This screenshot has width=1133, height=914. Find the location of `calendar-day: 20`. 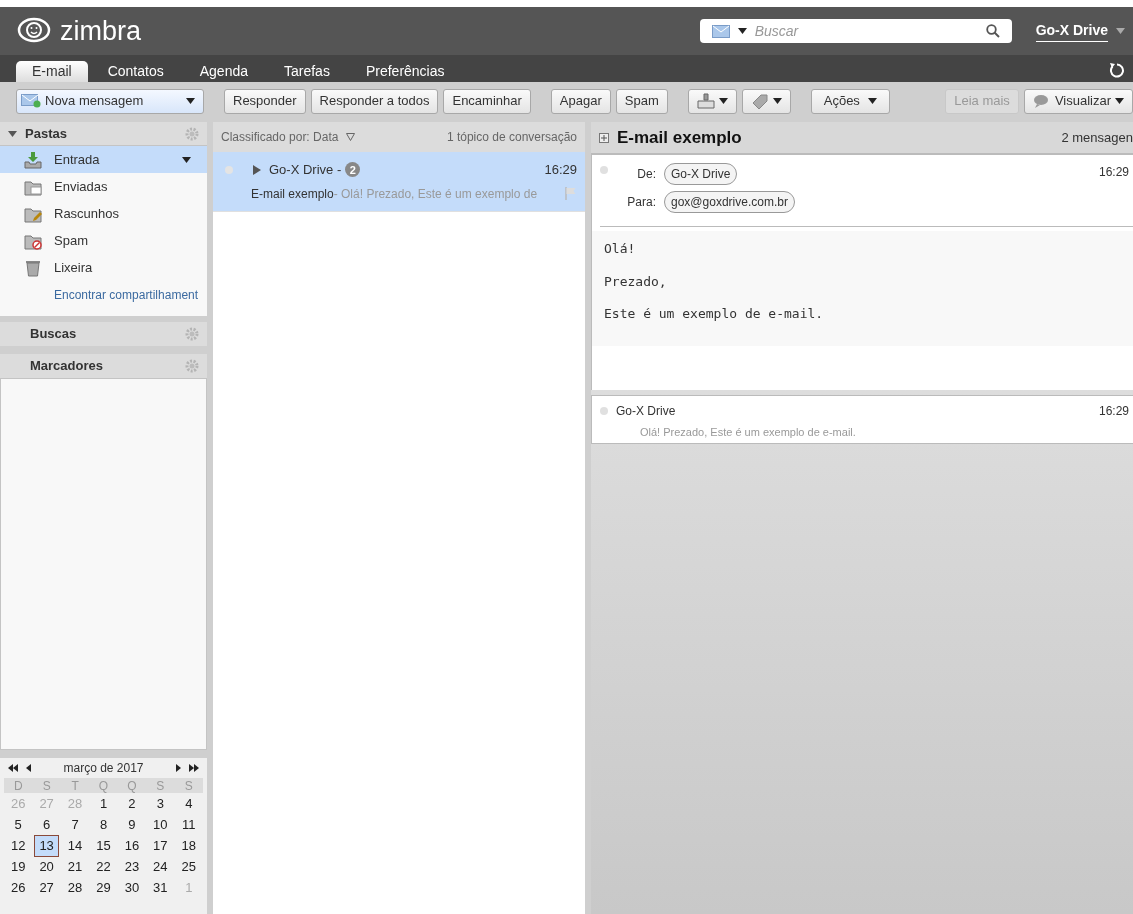

calendar-day: 20 is located at coordinates (46, 867).